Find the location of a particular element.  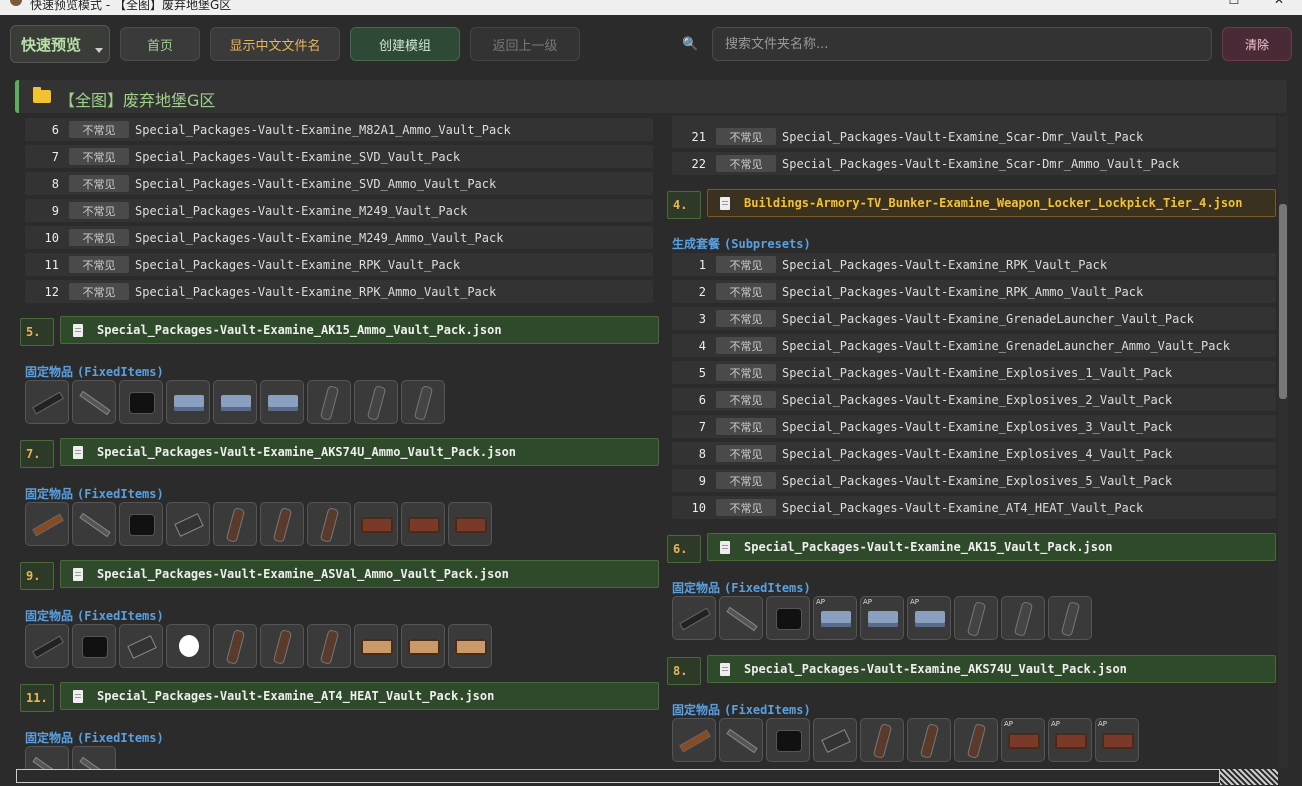

window-titlebar: 快速预览模式 - 【全图】废弃地堡G区 ☐ ✕ is located at coordinates (651, 7).